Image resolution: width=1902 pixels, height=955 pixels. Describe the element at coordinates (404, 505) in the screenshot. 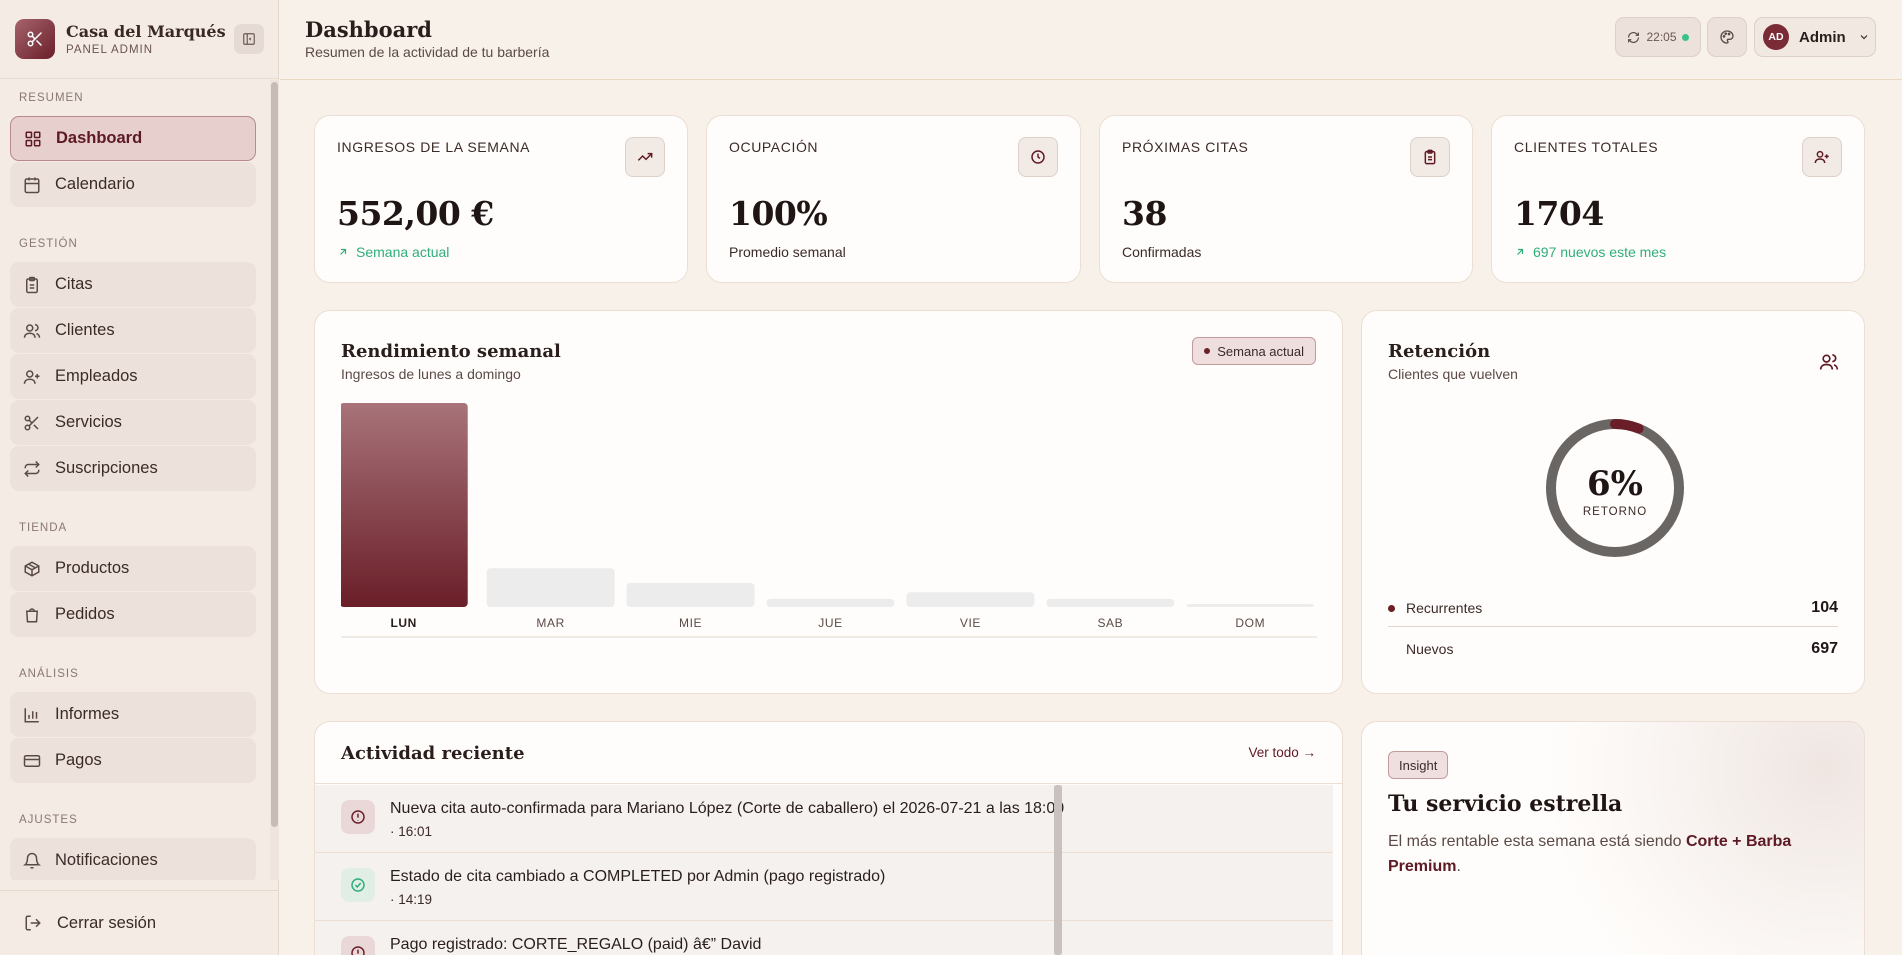

I see `bar-lun` at that location.